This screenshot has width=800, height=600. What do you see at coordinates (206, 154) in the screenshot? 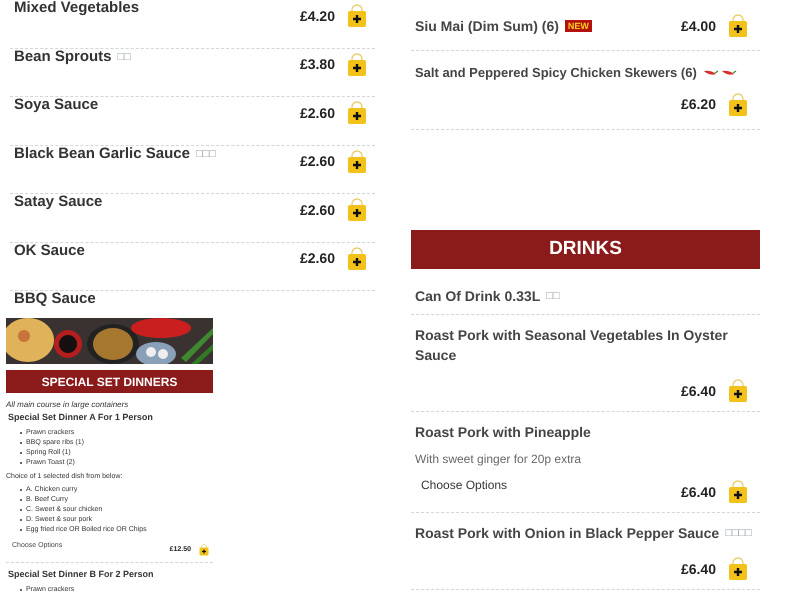
I see `glyph-marks: □□□` at bounding box center [206, 154].